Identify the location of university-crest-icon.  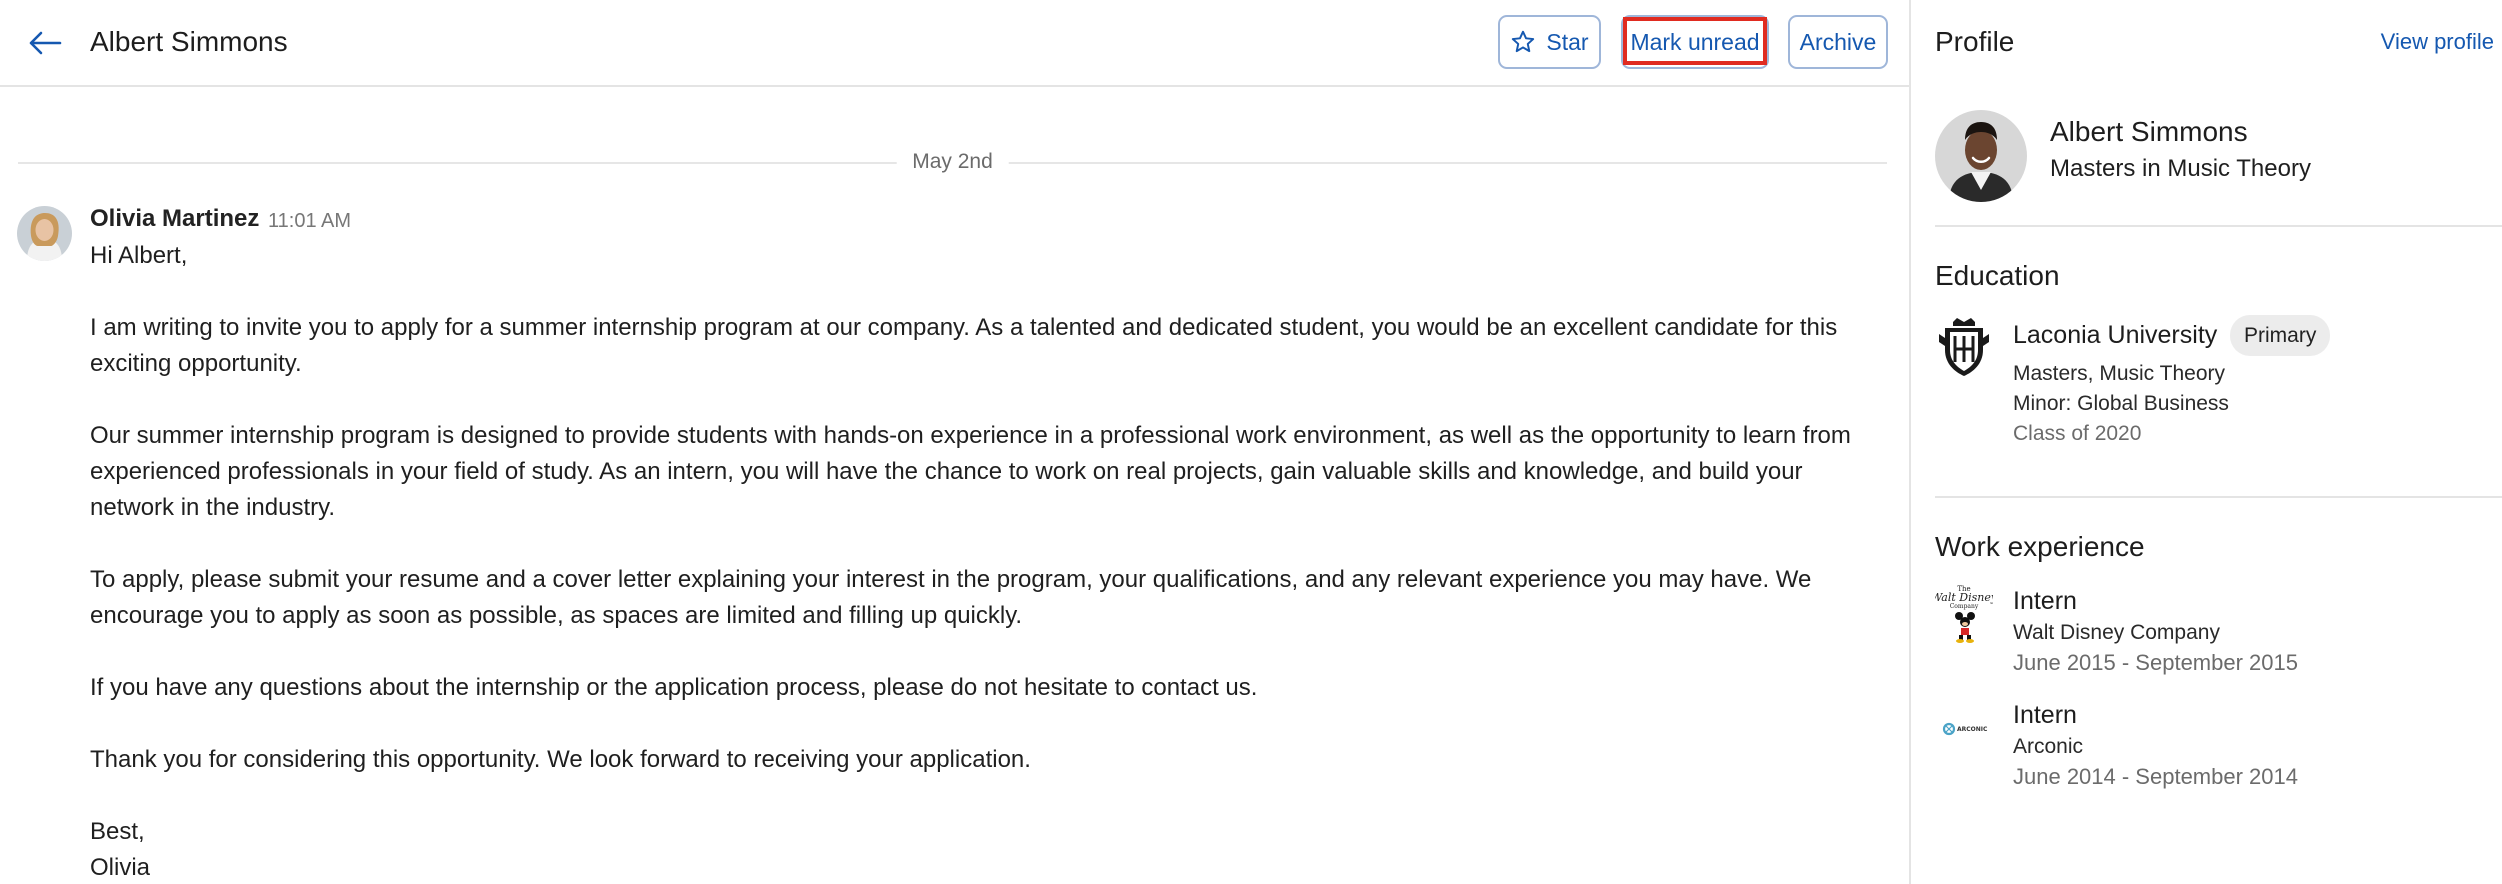
(1964, 347).